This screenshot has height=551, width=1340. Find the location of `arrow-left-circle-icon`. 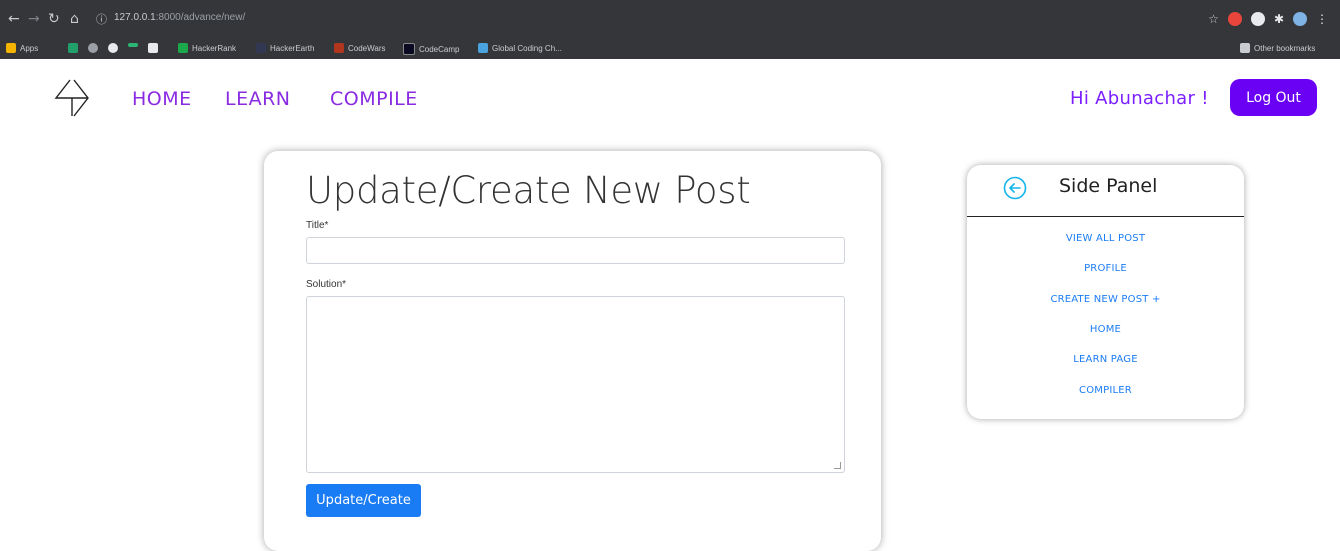

arrow-left-circle-icon is located at coordinates (1015, 188).